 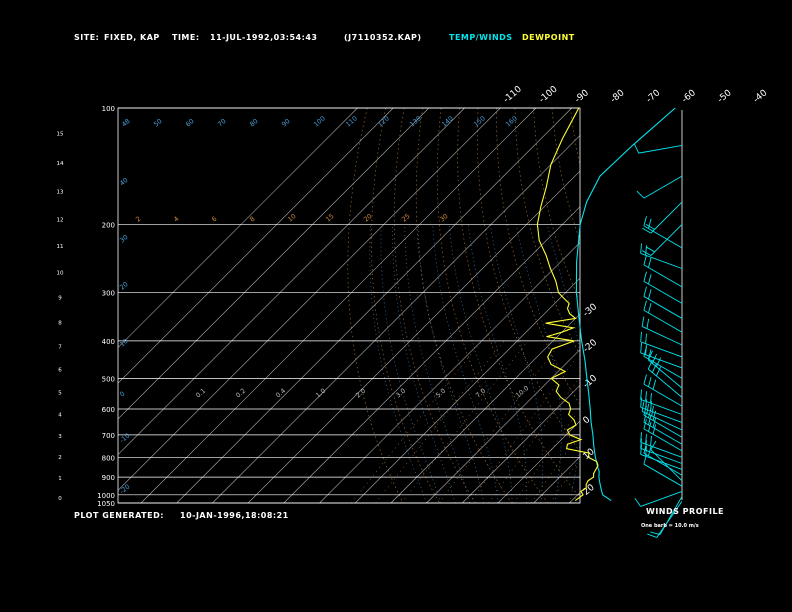 I want to click on mixing-ratio-label: 15, so click(x=329, y=217).